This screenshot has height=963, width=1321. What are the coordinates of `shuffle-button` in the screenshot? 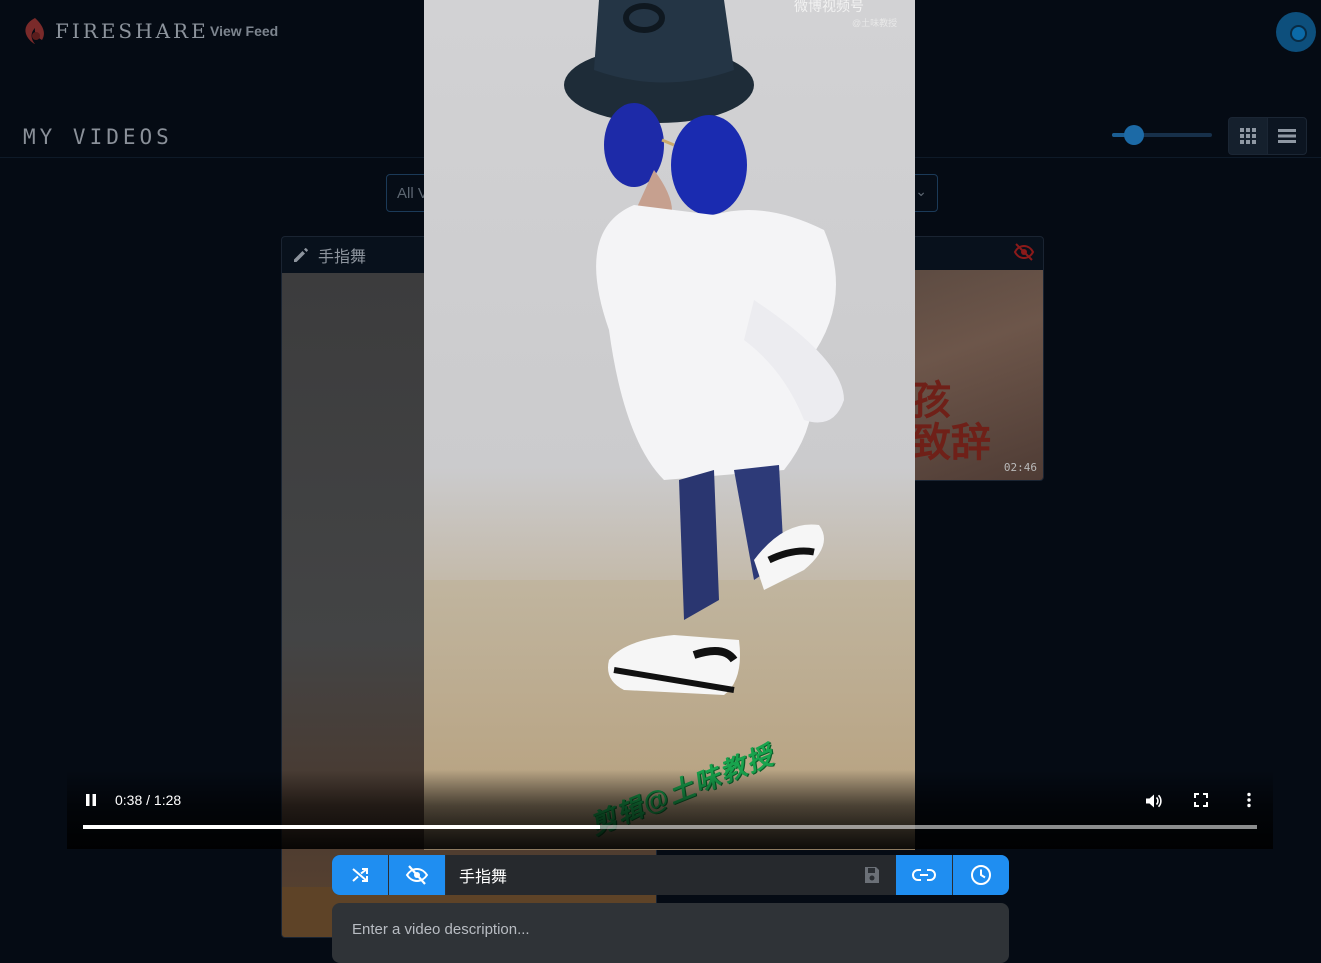 It's located at (360, 875).